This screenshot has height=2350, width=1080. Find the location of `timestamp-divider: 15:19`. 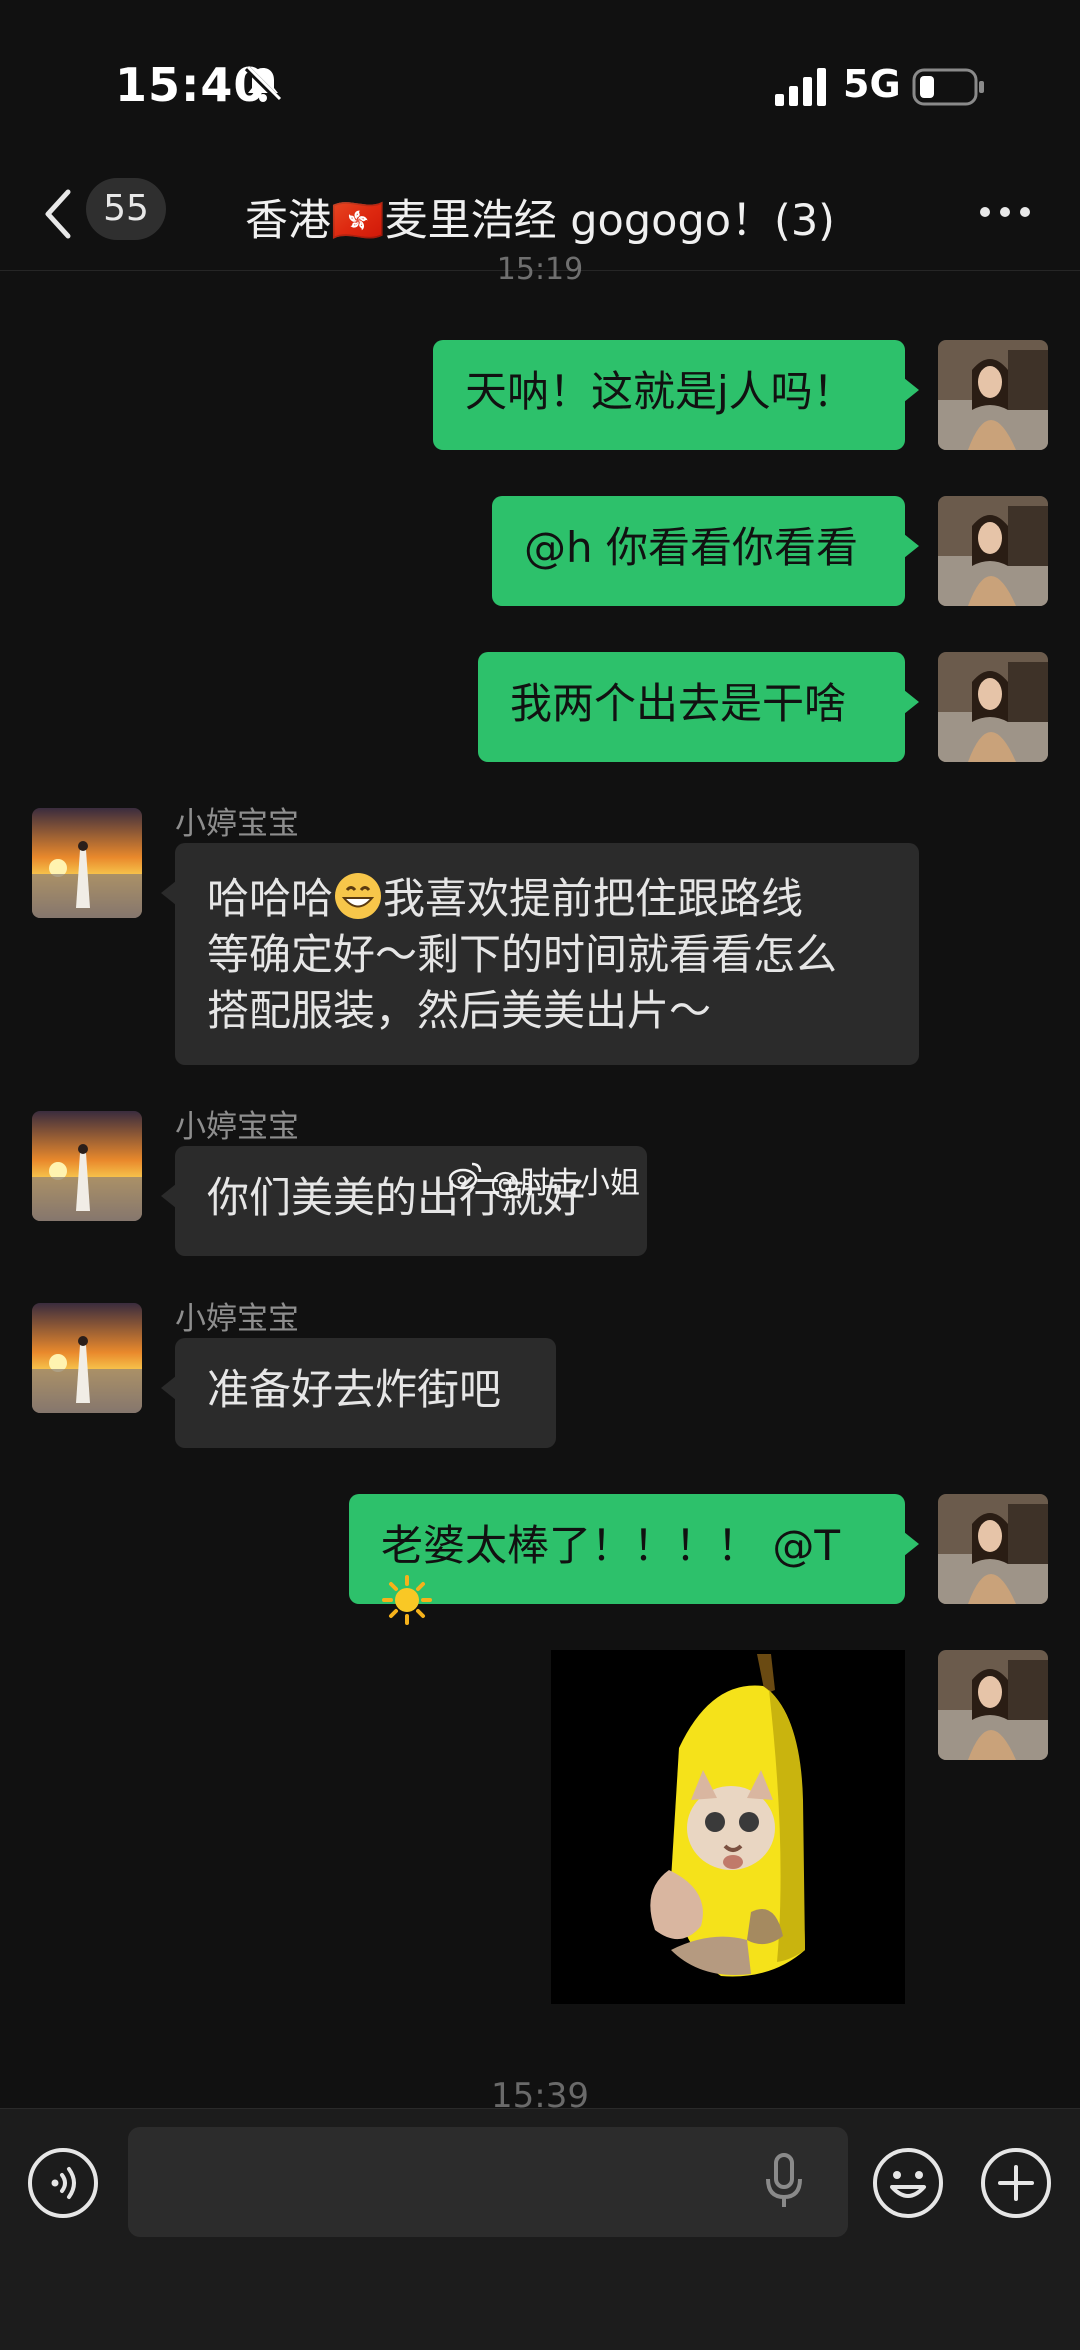

timestamp-divider: 15:19 is located at coordinates (540, 269).